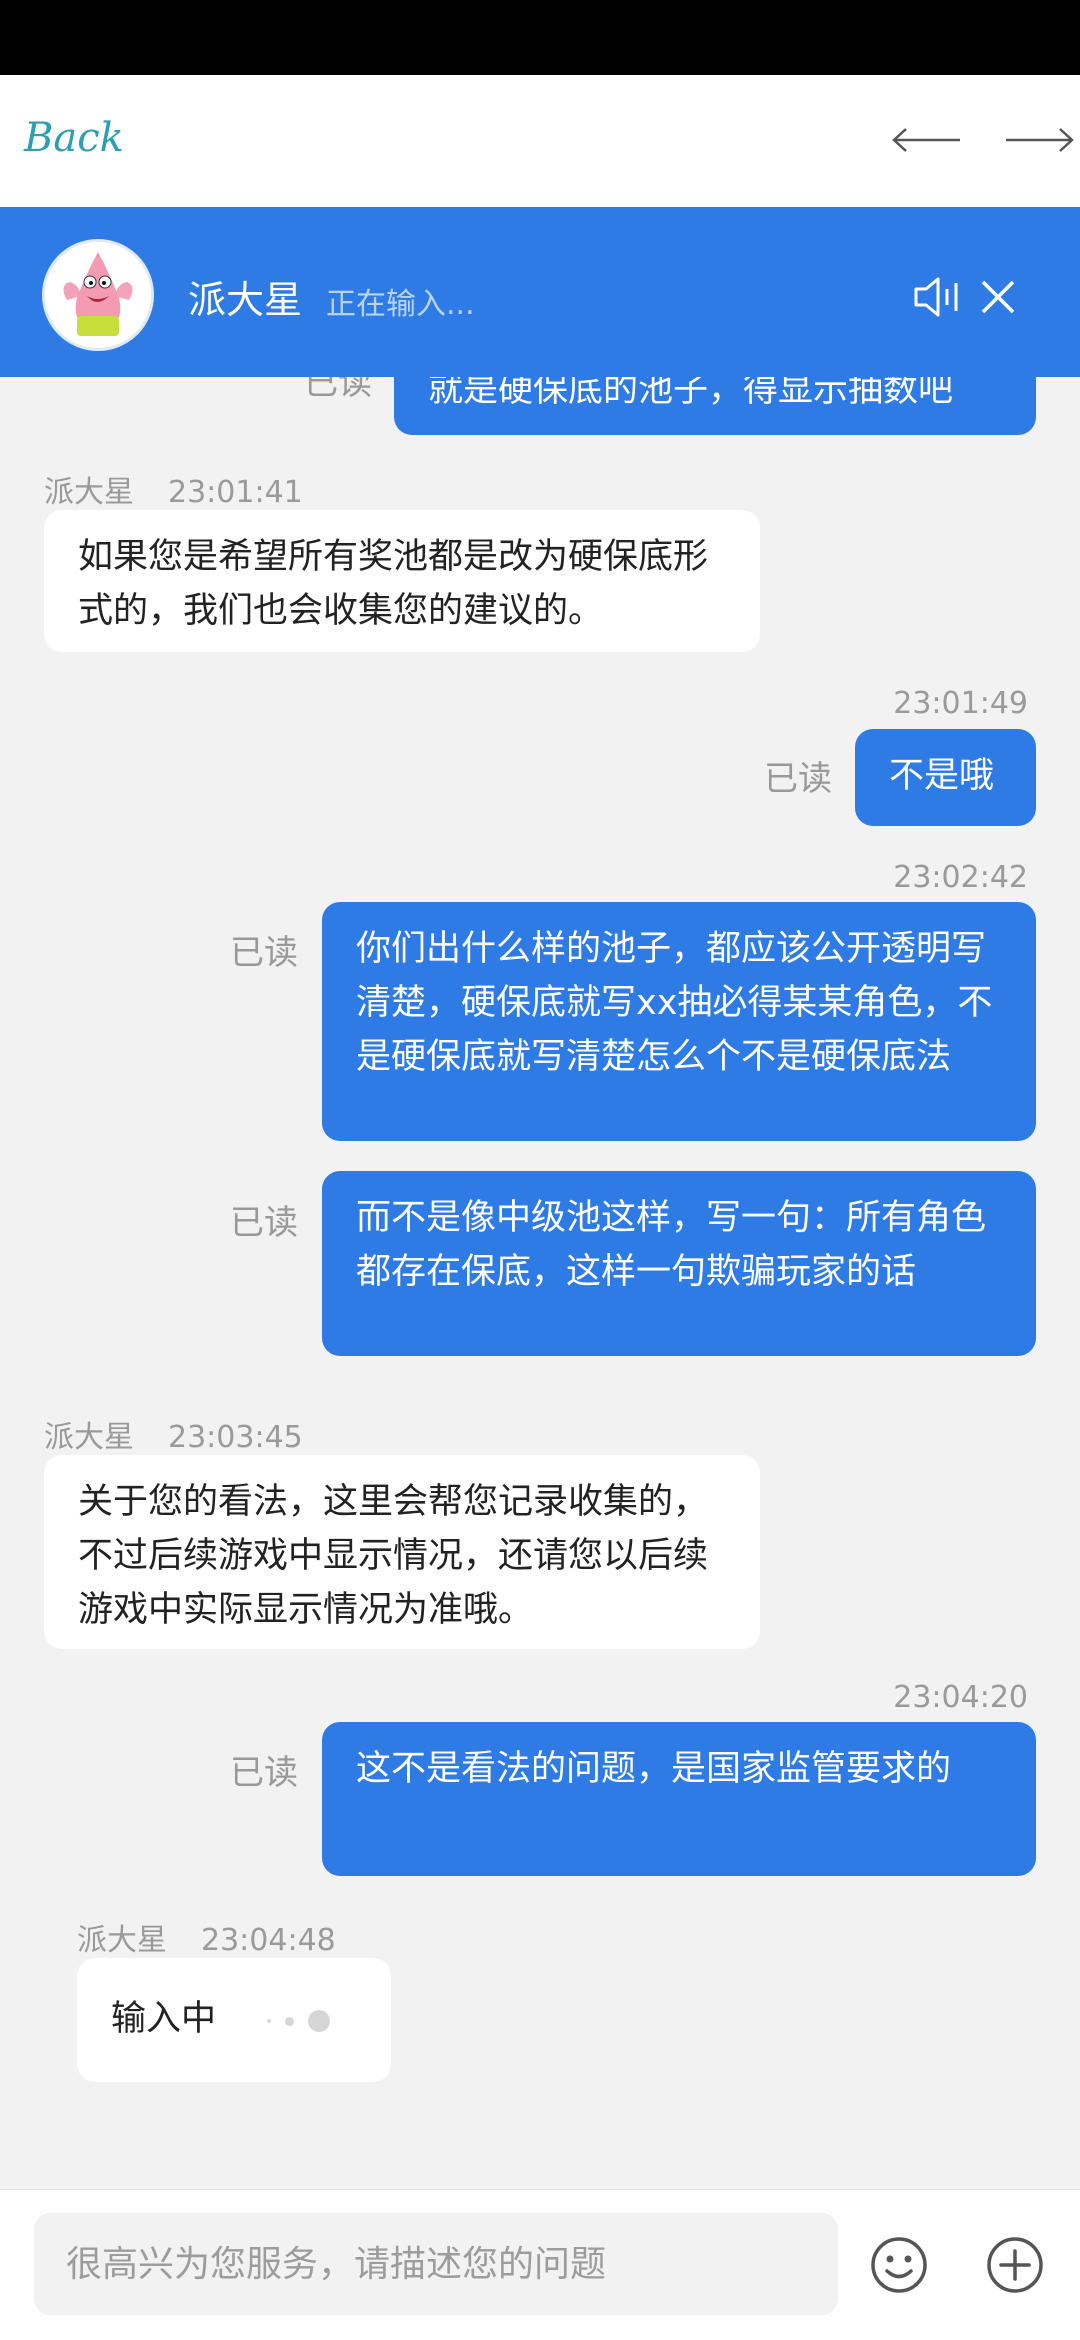  What do you see at coordinates (268, 1940) in the screenshot?
I see `message-time: 23:04:48` at bounding box center [268, 1940].